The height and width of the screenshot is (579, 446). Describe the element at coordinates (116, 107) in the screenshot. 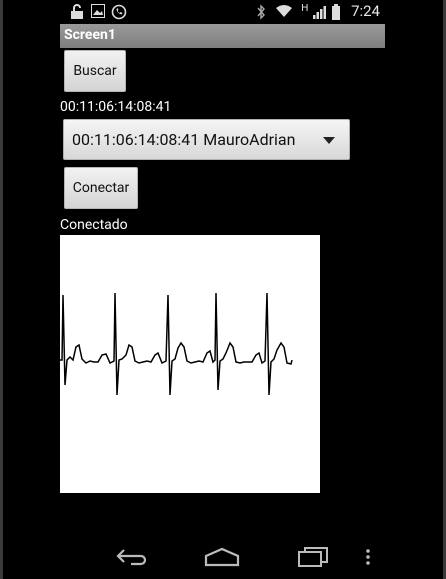

I see `device-address-label: 00:11:06:14:08:41` at that location.